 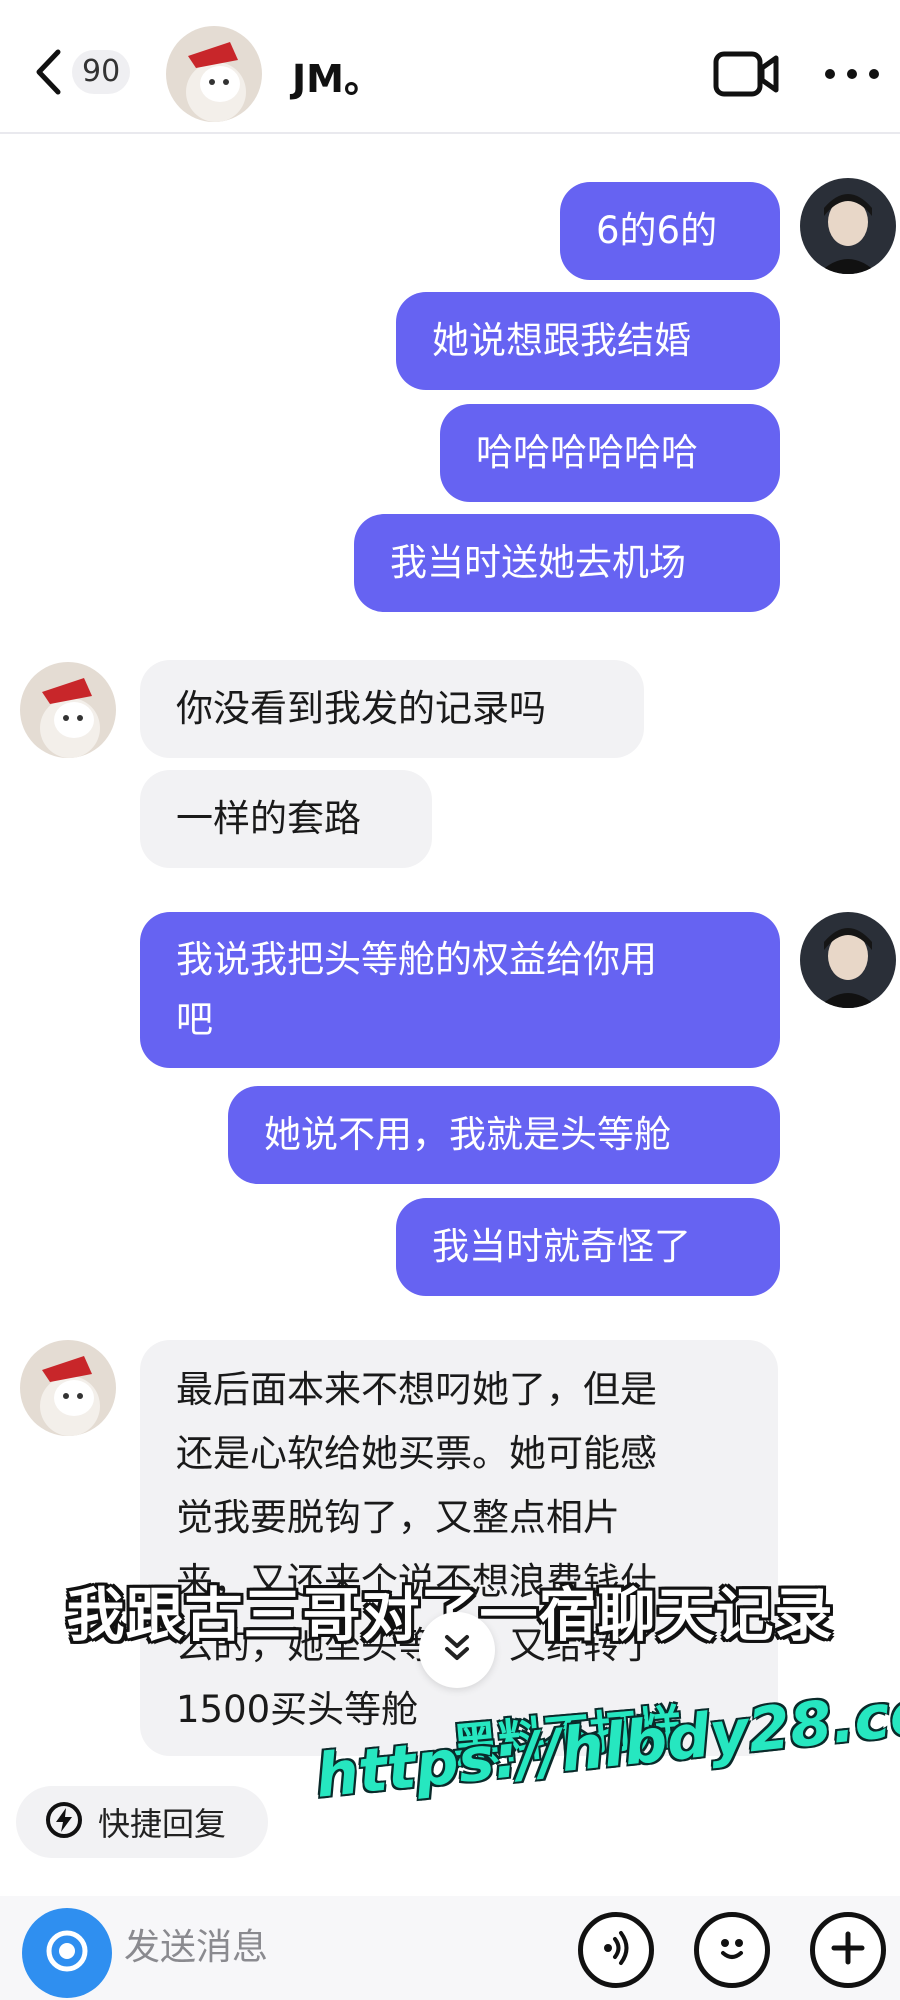 I want to click on message-bubble-sent: 我当时送她去机场, so click(x=567, y=563).